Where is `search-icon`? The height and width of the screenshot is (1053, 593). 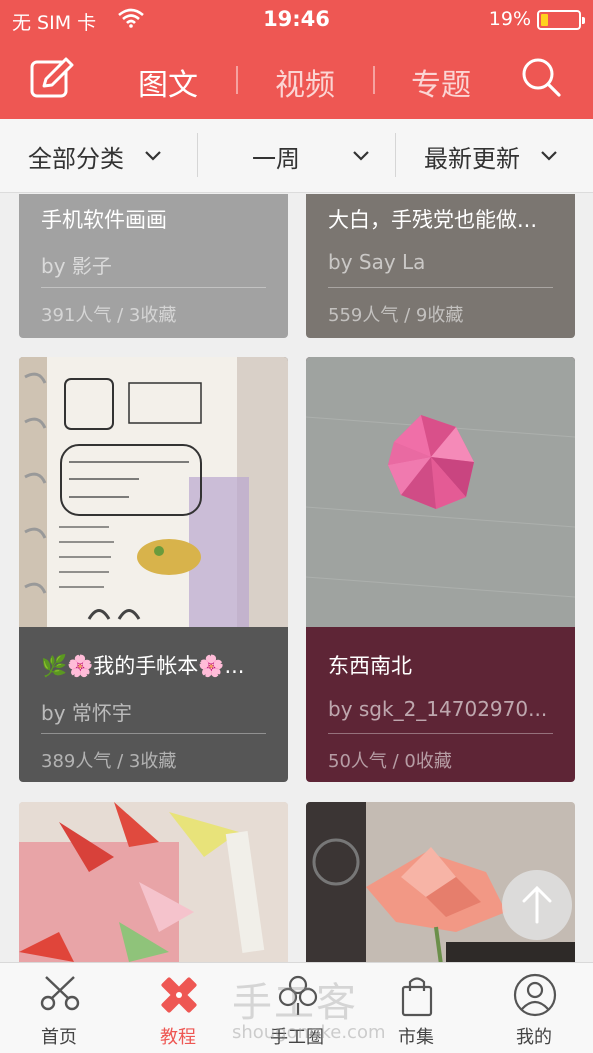 search-icon is located at coordinates (541, 77).